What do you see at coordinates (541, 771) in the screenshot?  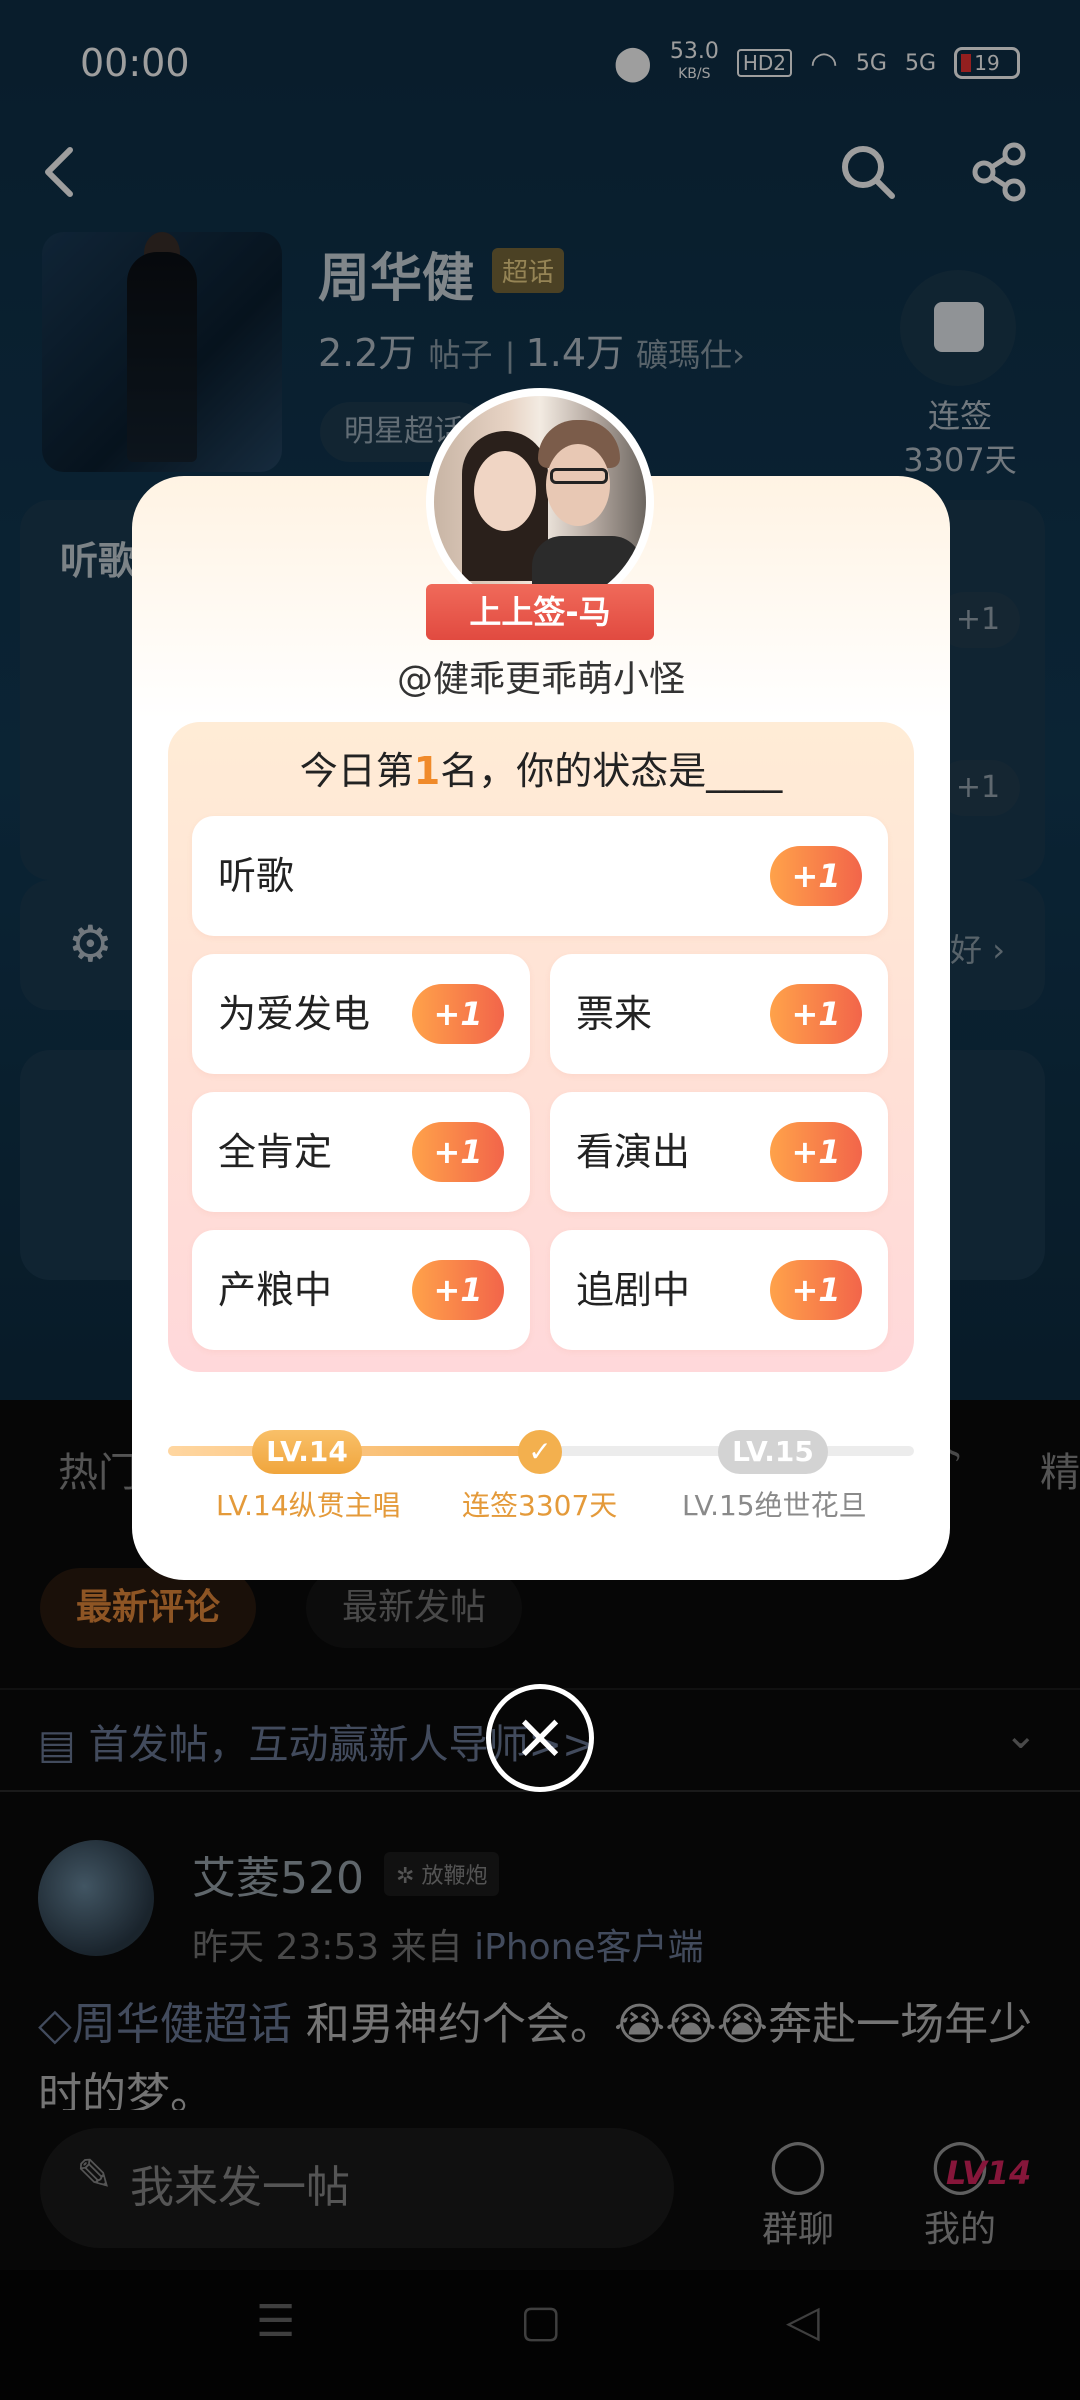 I see `rank-line: 今日第1名，你的状态是____` at bounding box center [541, 771].